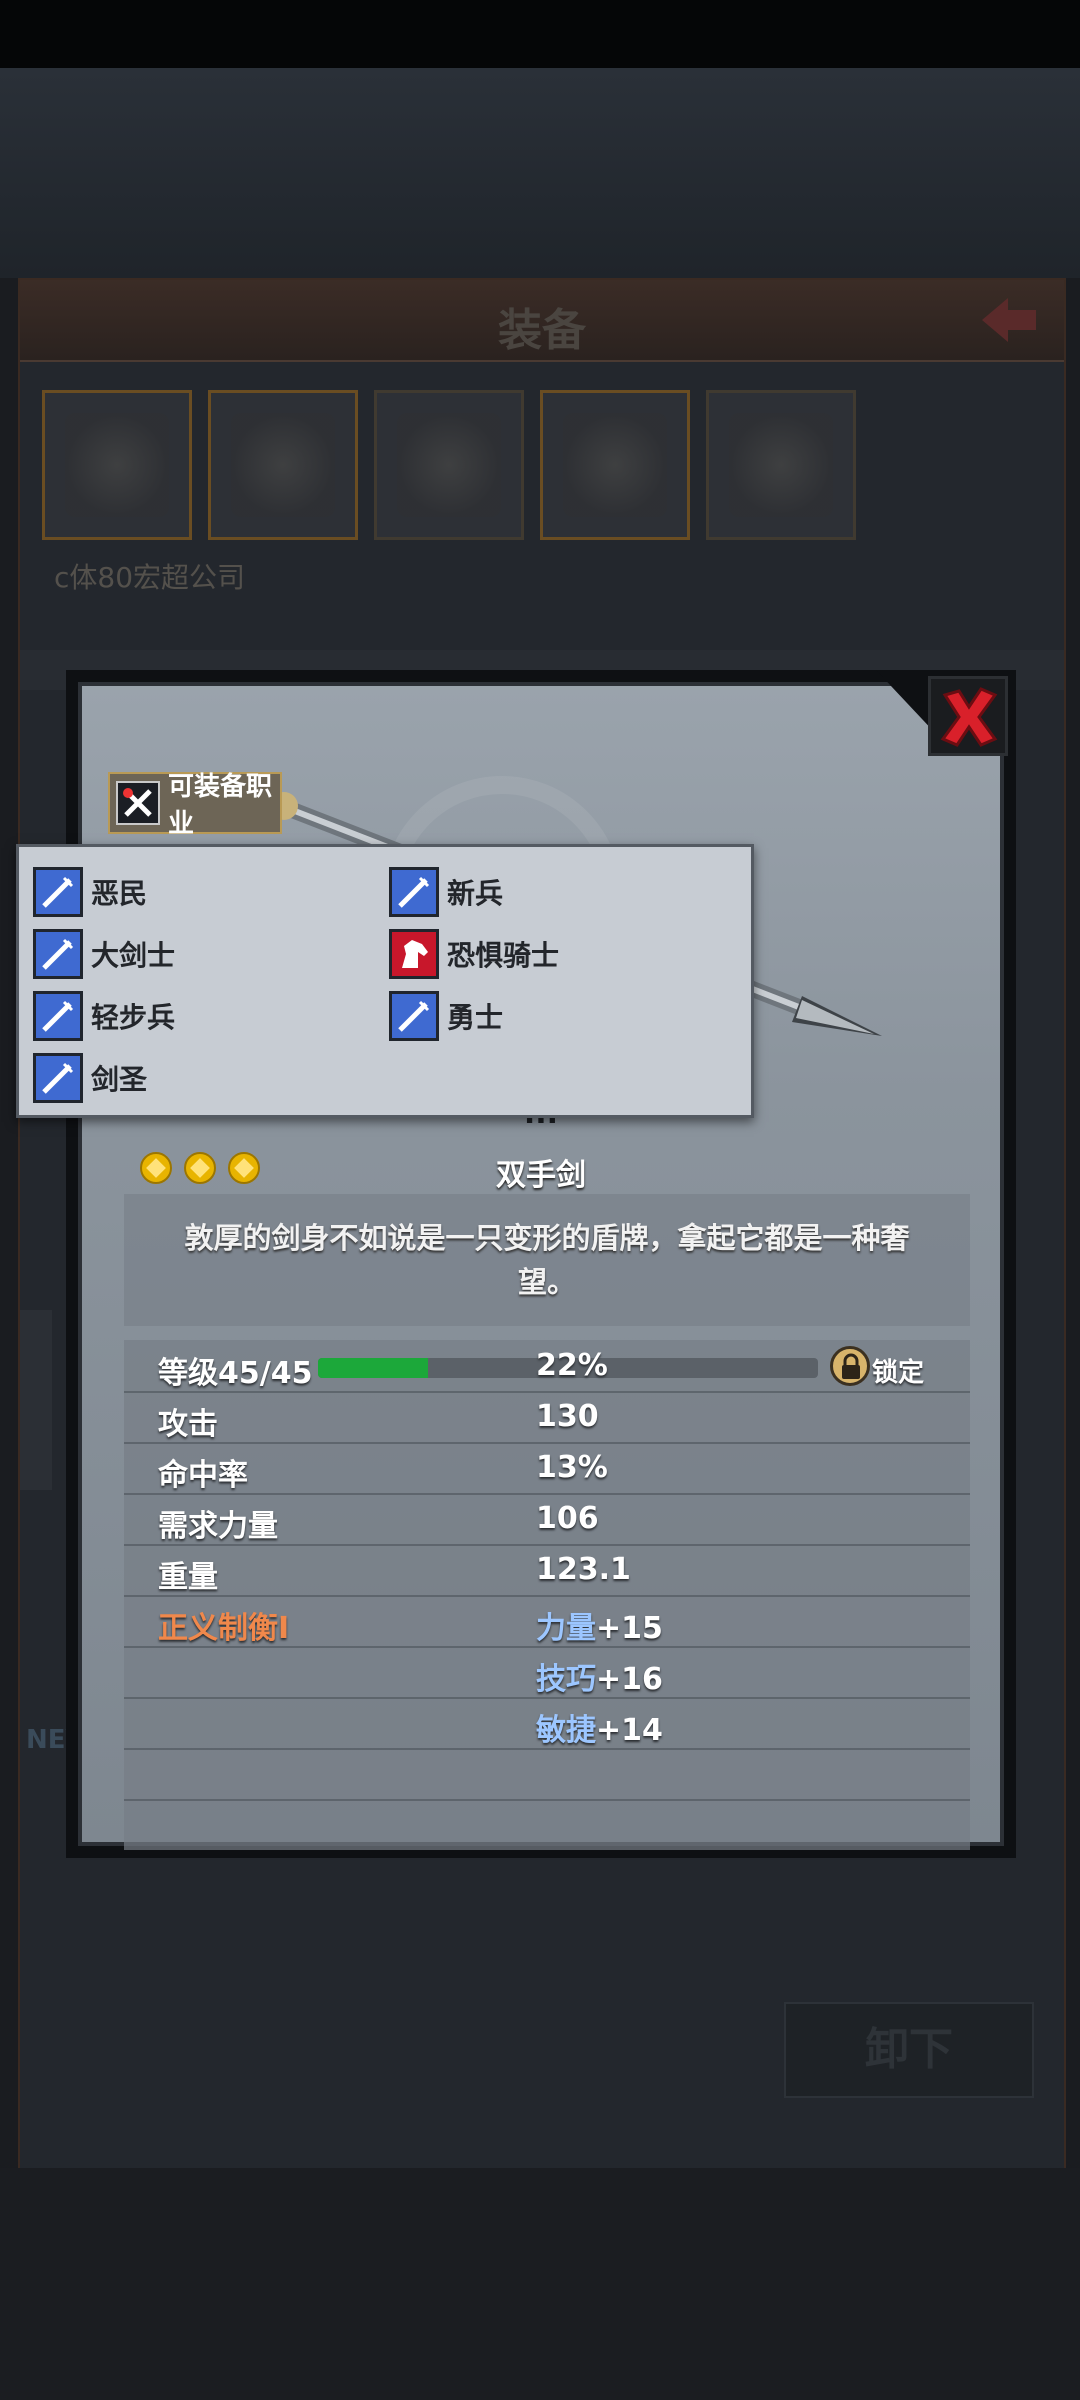 This screenshot has height=2400, width=1080. I want to click on set-bonus-value: 敏捷+14, so click(599, 1727).